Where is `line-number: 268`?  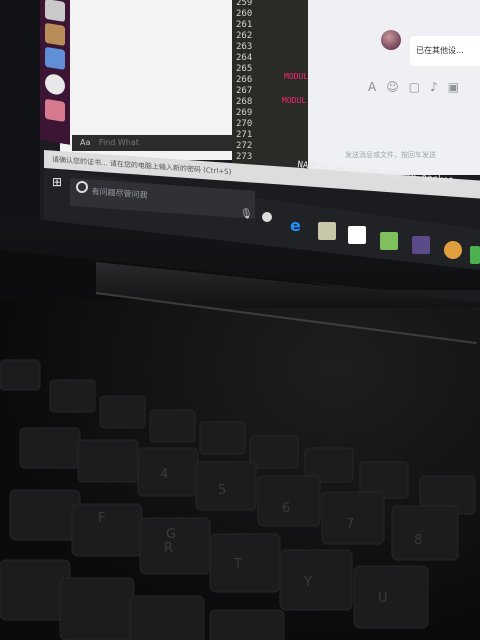
line-number: 268 is located at coordinates (244, 102).